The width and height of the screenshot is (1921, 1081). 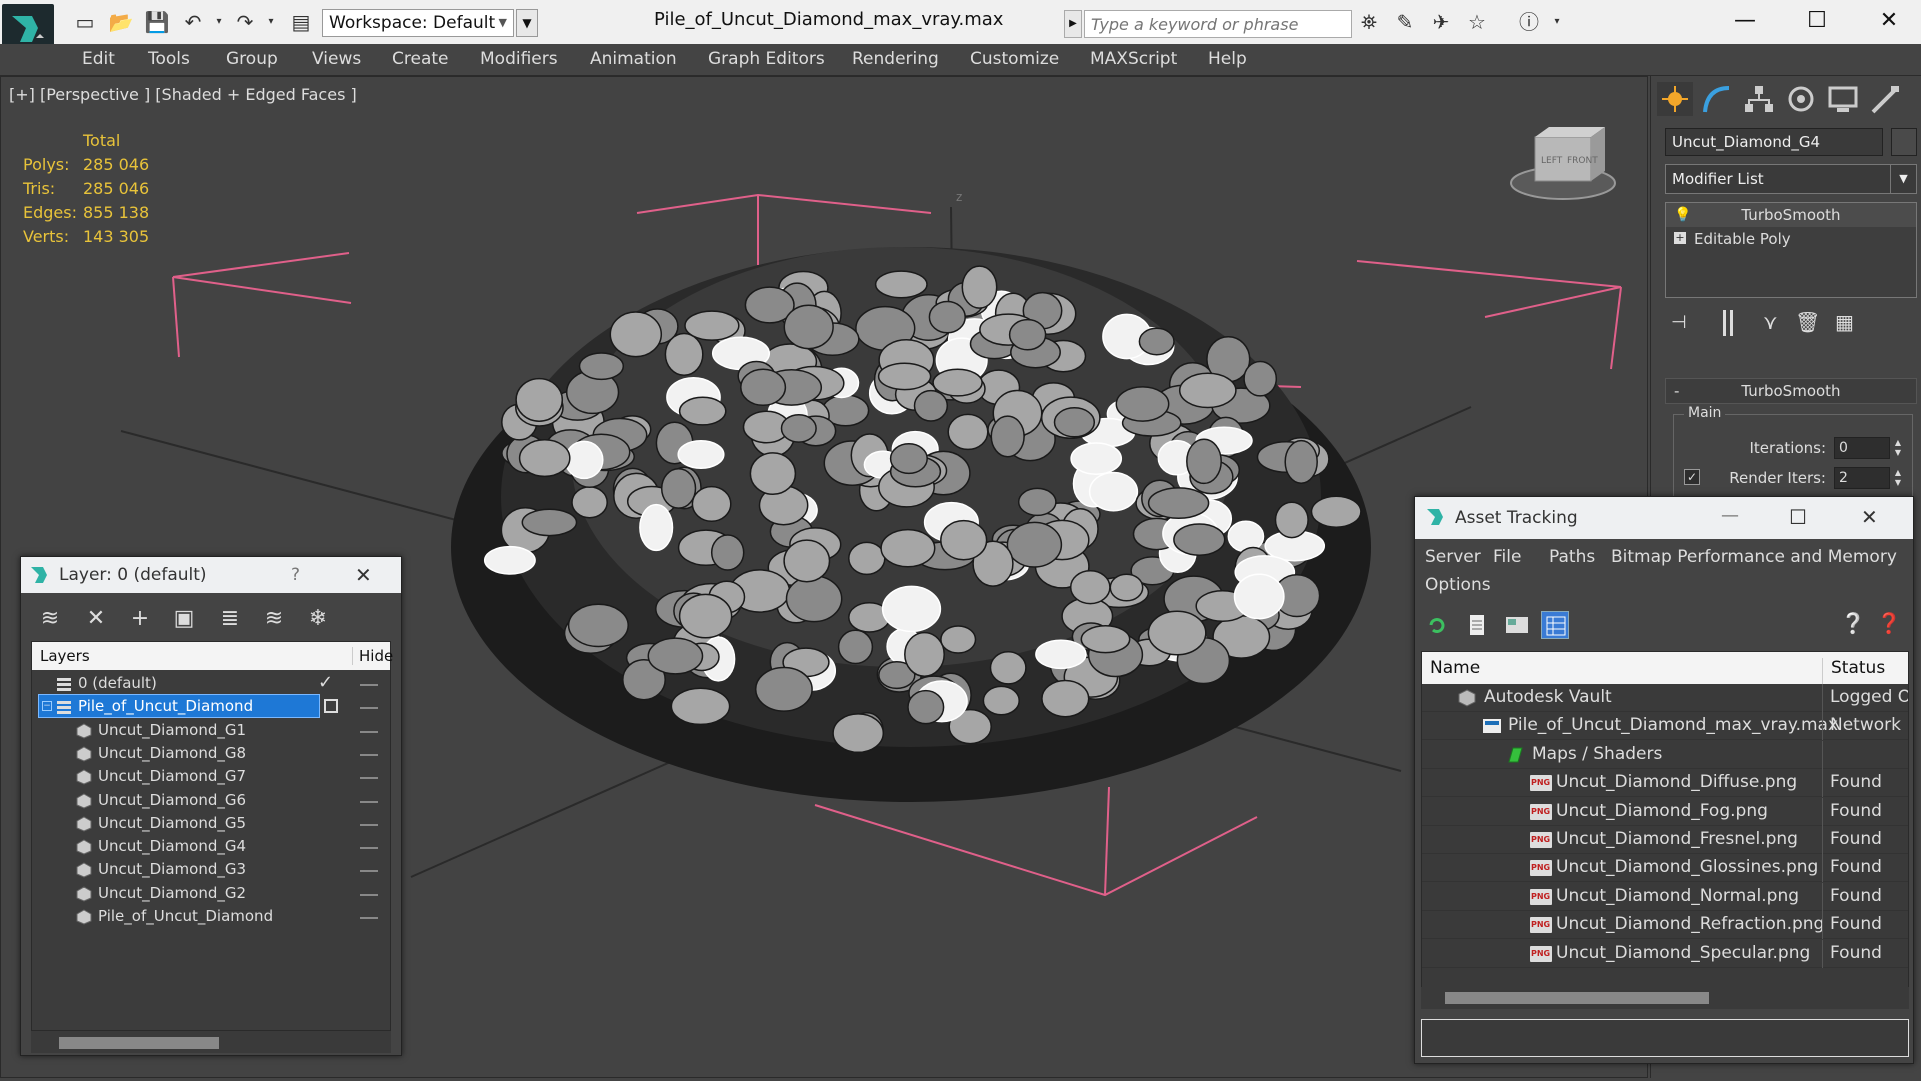 What do you see at coordinates (1798, 517) in the screenshot?
I see `dialog-maximize-button: ☐` at bounding box center [1798, 517].